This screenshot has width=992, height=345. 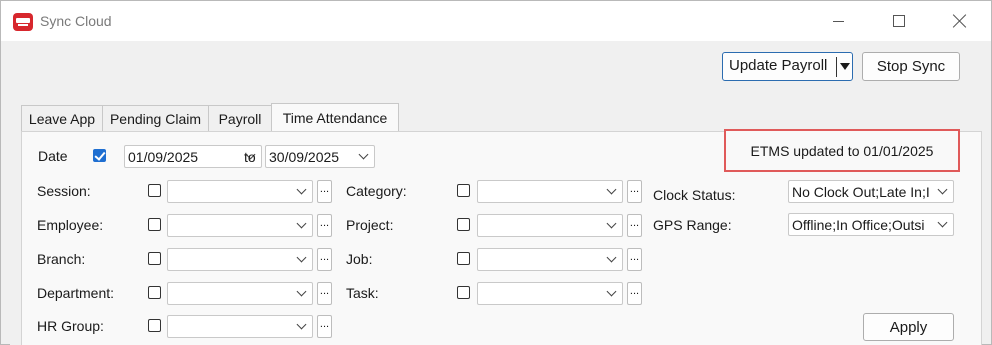 What do you see at coordinates (463, 292) in the screenshot?
I see `task-checkbox` at bounding box center [463, 292].